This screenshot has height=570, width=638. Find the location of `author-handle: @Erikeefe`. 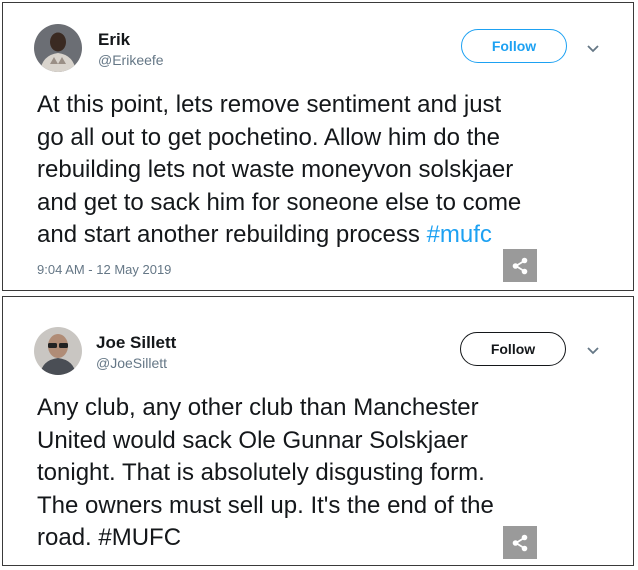

author-handle: @Erikeefe is located at coordinates (131, 60).